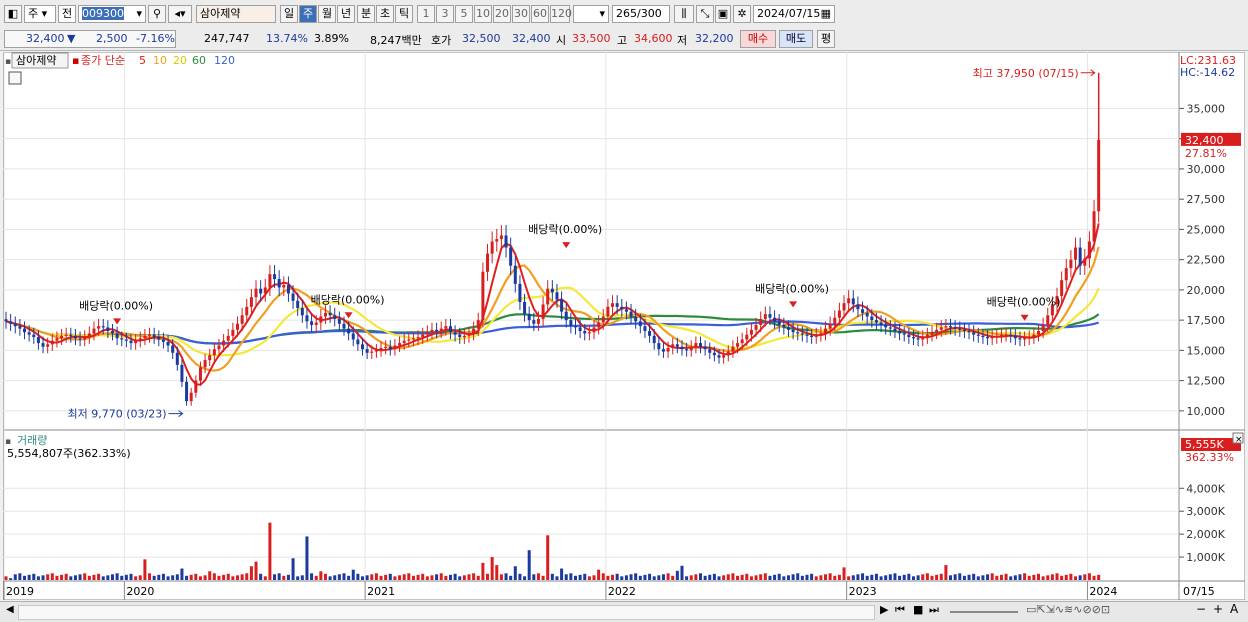  What do you see at coordinates (1206, 169) in the screenshot?
I see `price-tick-label: 30,000` at bounding box center [1206, 169].